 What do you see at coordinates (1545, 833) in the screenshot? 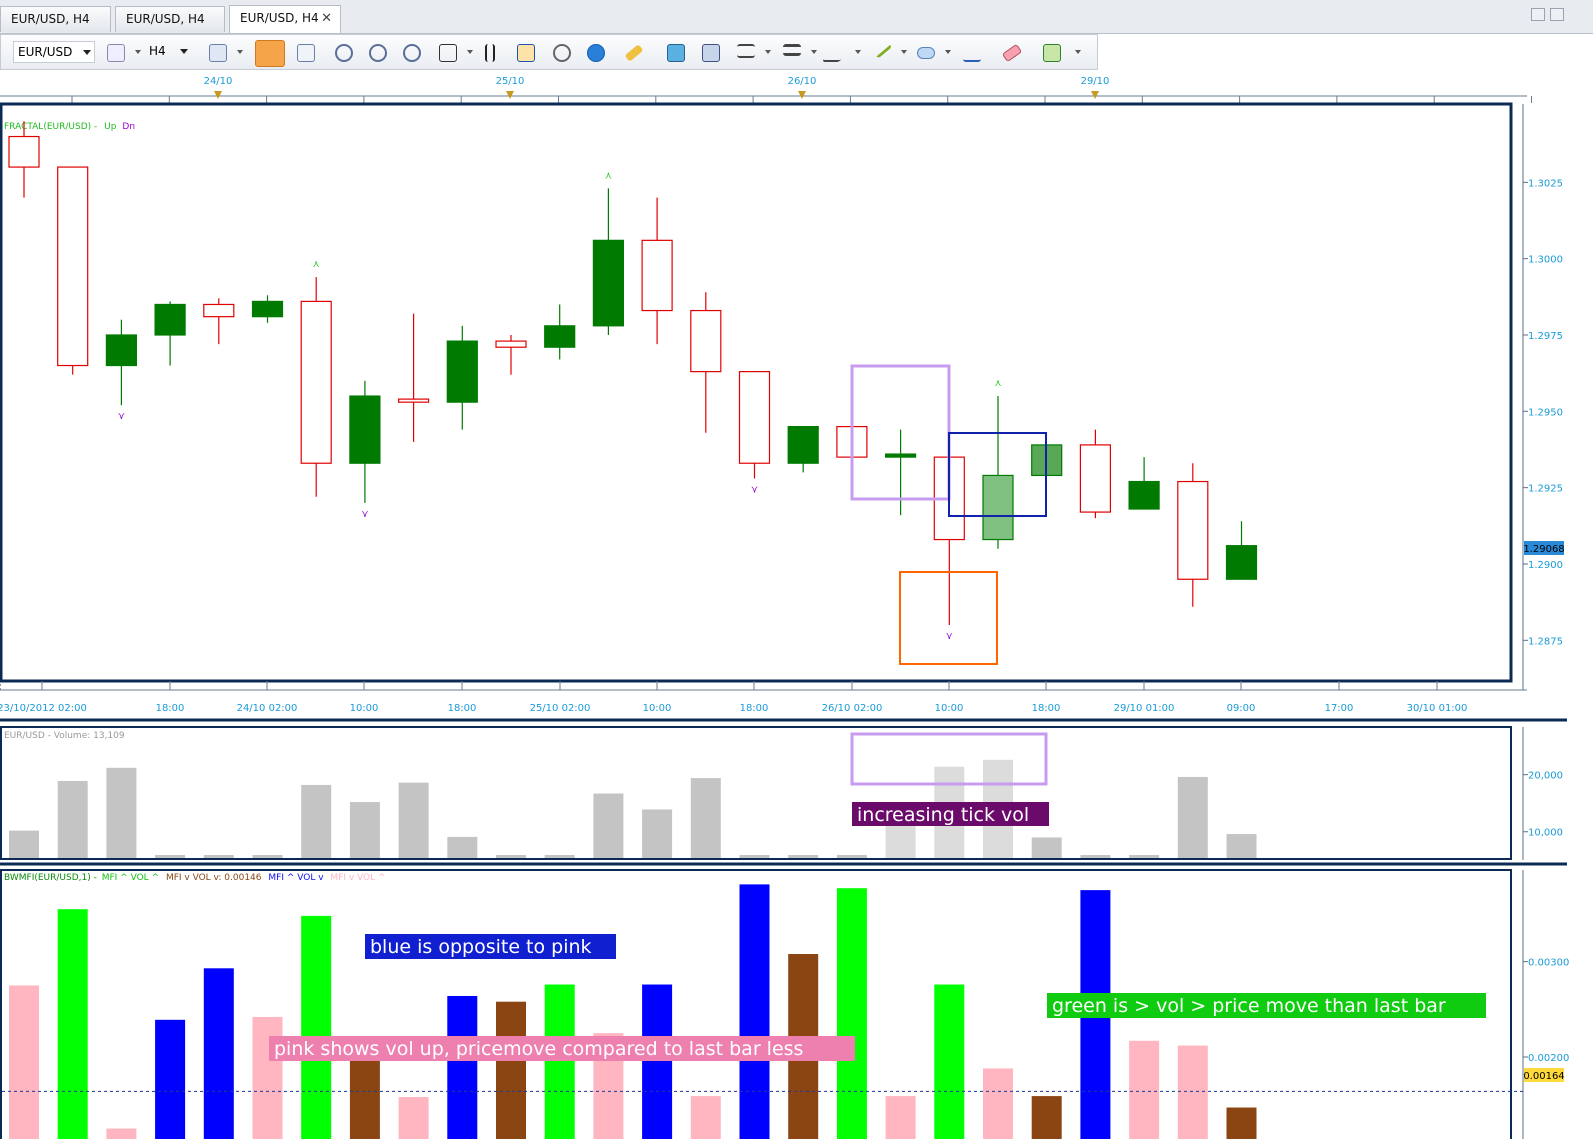
I see `volume-tick-label: 10,000` at bounding box center [1545, 833].